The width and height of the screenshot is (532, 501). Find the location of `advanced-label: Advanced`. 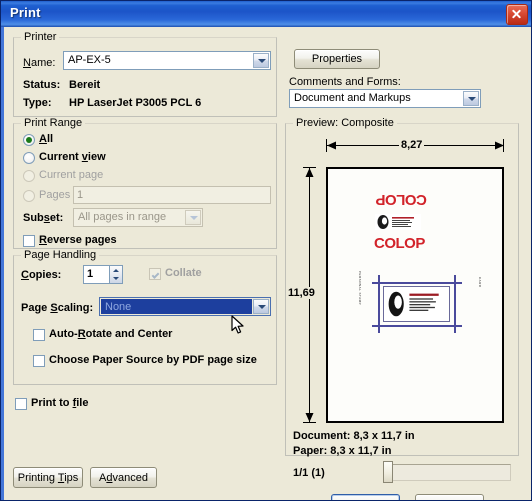

advanced-label: Advanced is located at coordinates (123, 477).